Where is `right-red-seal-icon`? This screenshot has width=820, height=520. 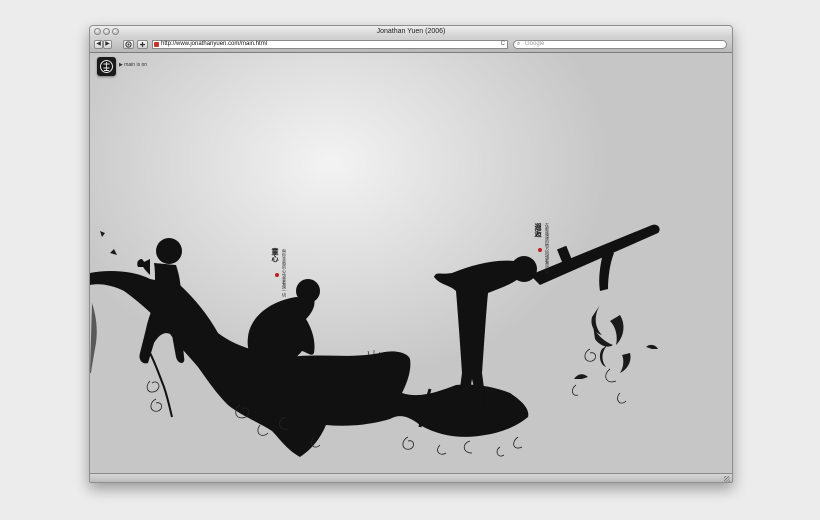
right-red-seal-icon is located at coordinates (540, 250).